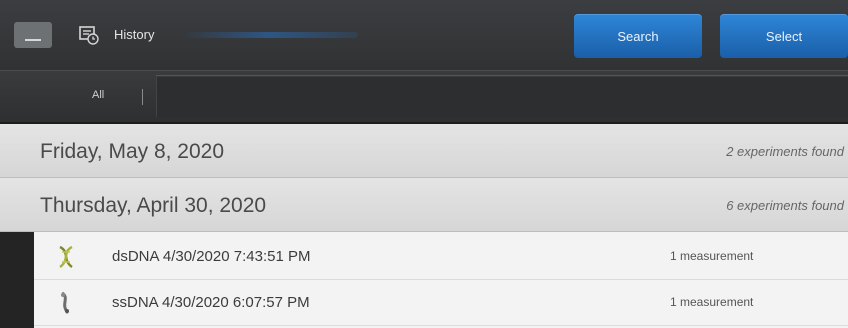  I want to click on group-count: 6 experiments found, so click(785, 205).